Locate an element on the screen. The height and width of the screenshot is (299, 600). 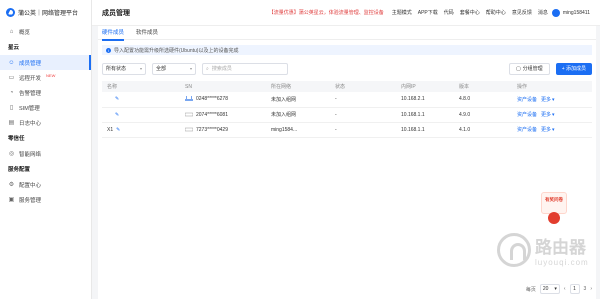
member-sn: 7273*****0429 is located at coordinates (212, 129).